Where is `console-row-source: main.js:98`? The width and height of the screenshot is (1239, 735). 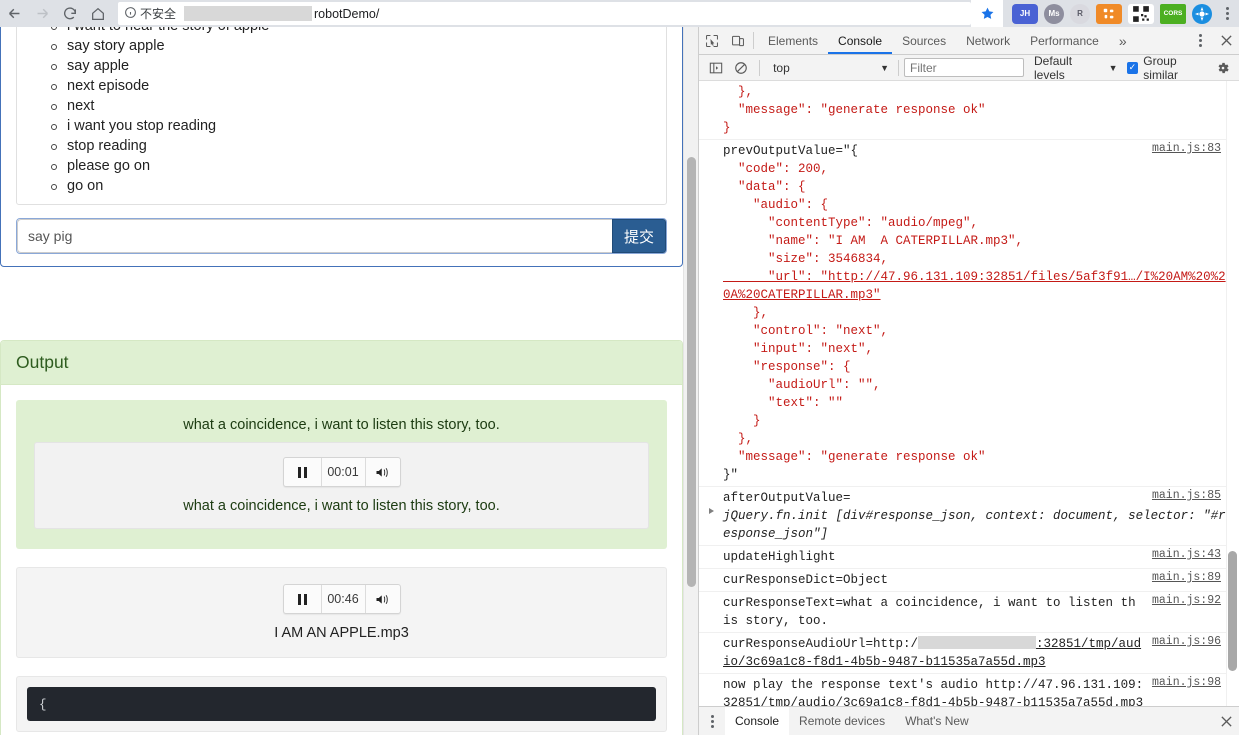
console-row-source: main.js:98 is located at coordinates (1186, 682).